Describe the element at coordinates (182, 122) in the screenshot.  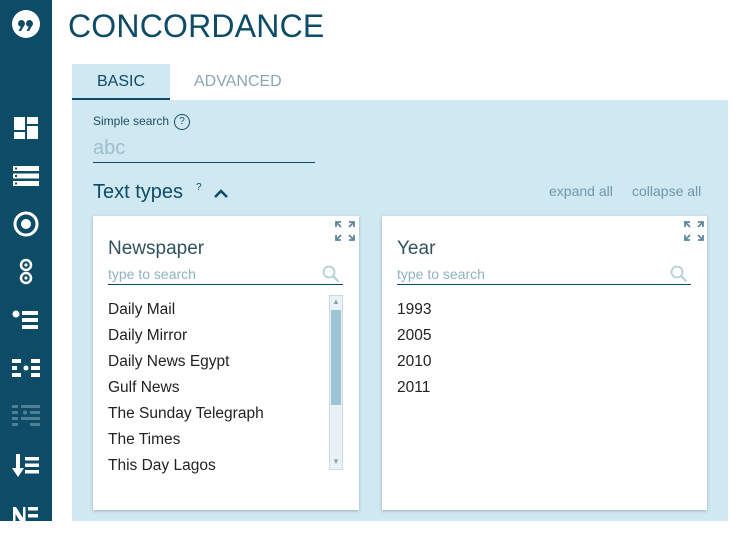
I see `help-icon: ?` at that location.